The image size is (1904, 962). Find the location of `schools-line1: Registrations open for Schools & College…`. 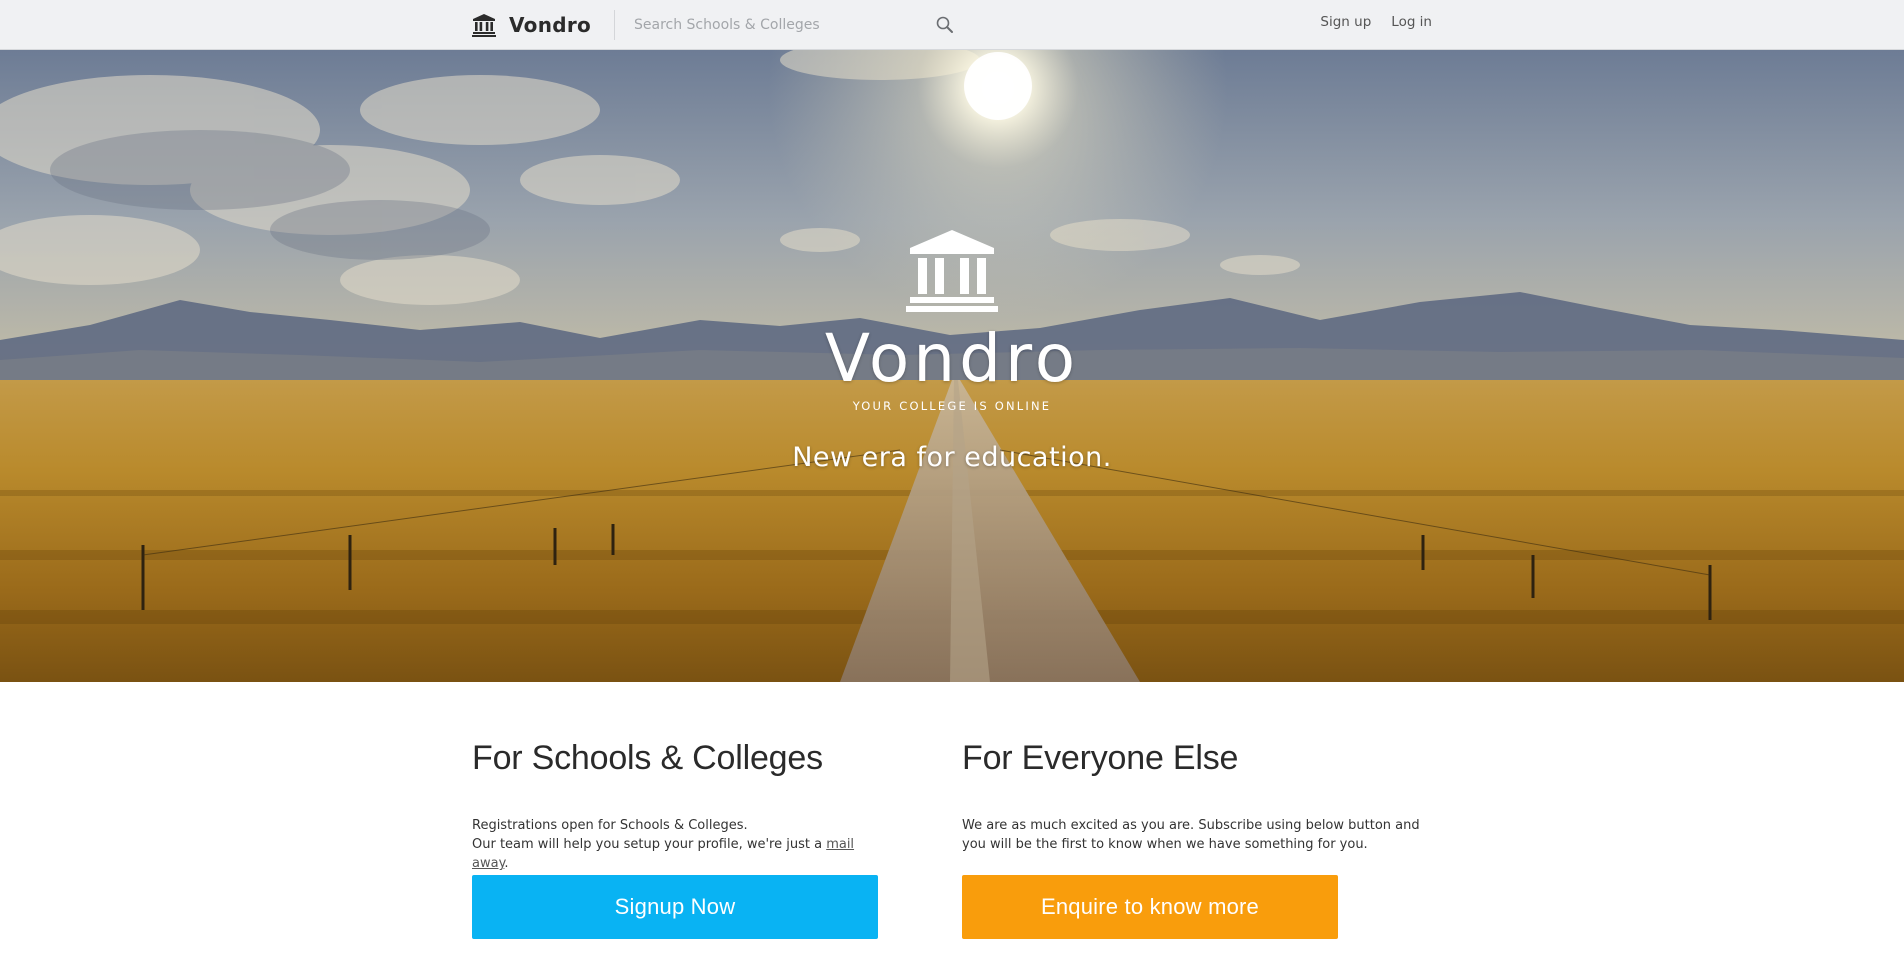

schools-line1: Registrations open for Schools & College… is located at coordinates (610, 826).